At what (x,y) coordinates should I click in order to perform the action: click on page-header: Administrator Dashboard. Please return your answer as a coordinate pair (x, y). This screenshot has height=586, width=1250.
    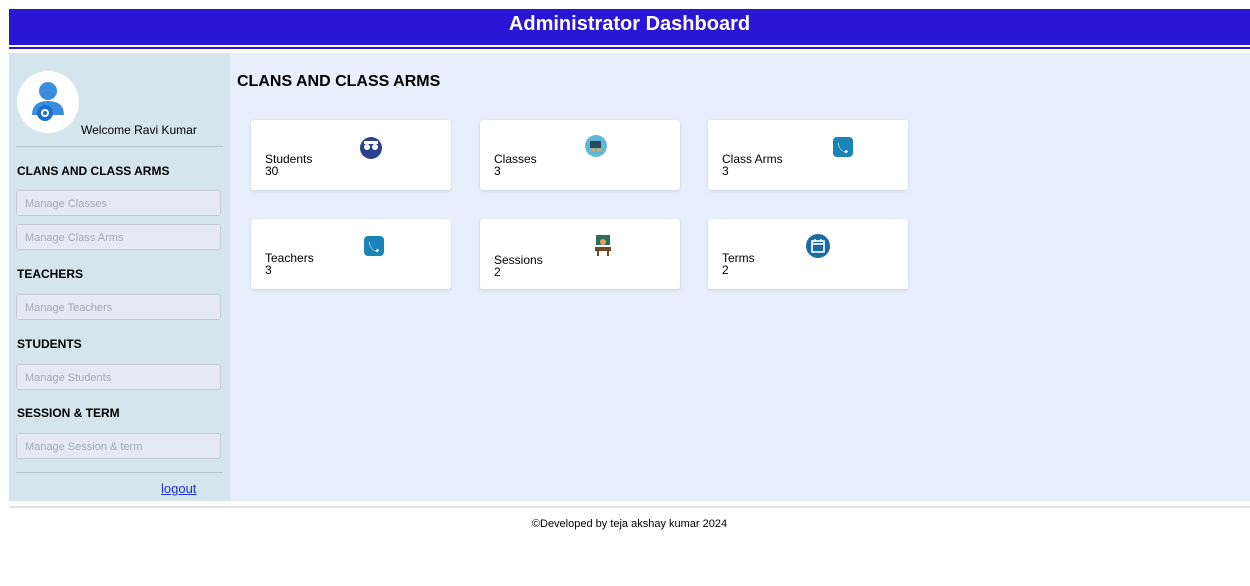
    Looking at the image, I should click on (629, 28).